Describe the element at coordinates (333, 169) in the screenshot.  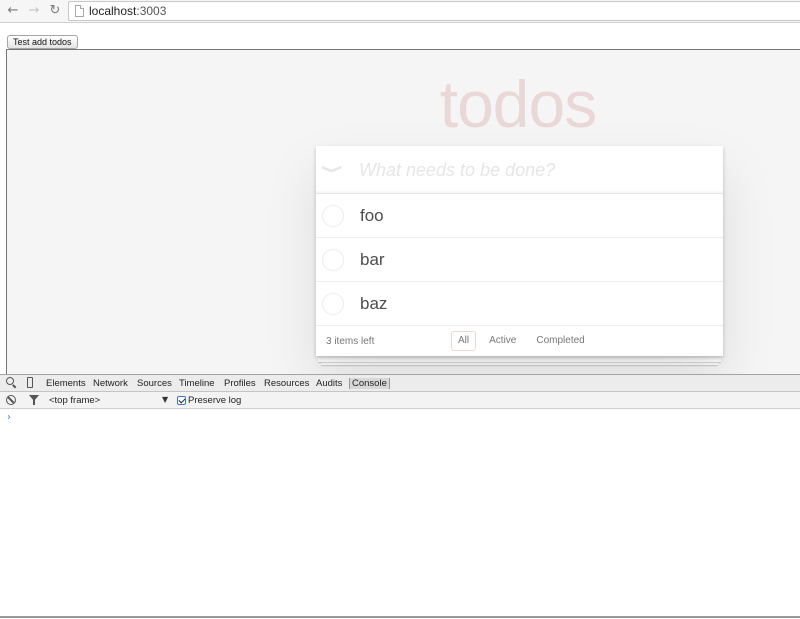
I see `toggle-all-chevron-icon: ❯` at that location.